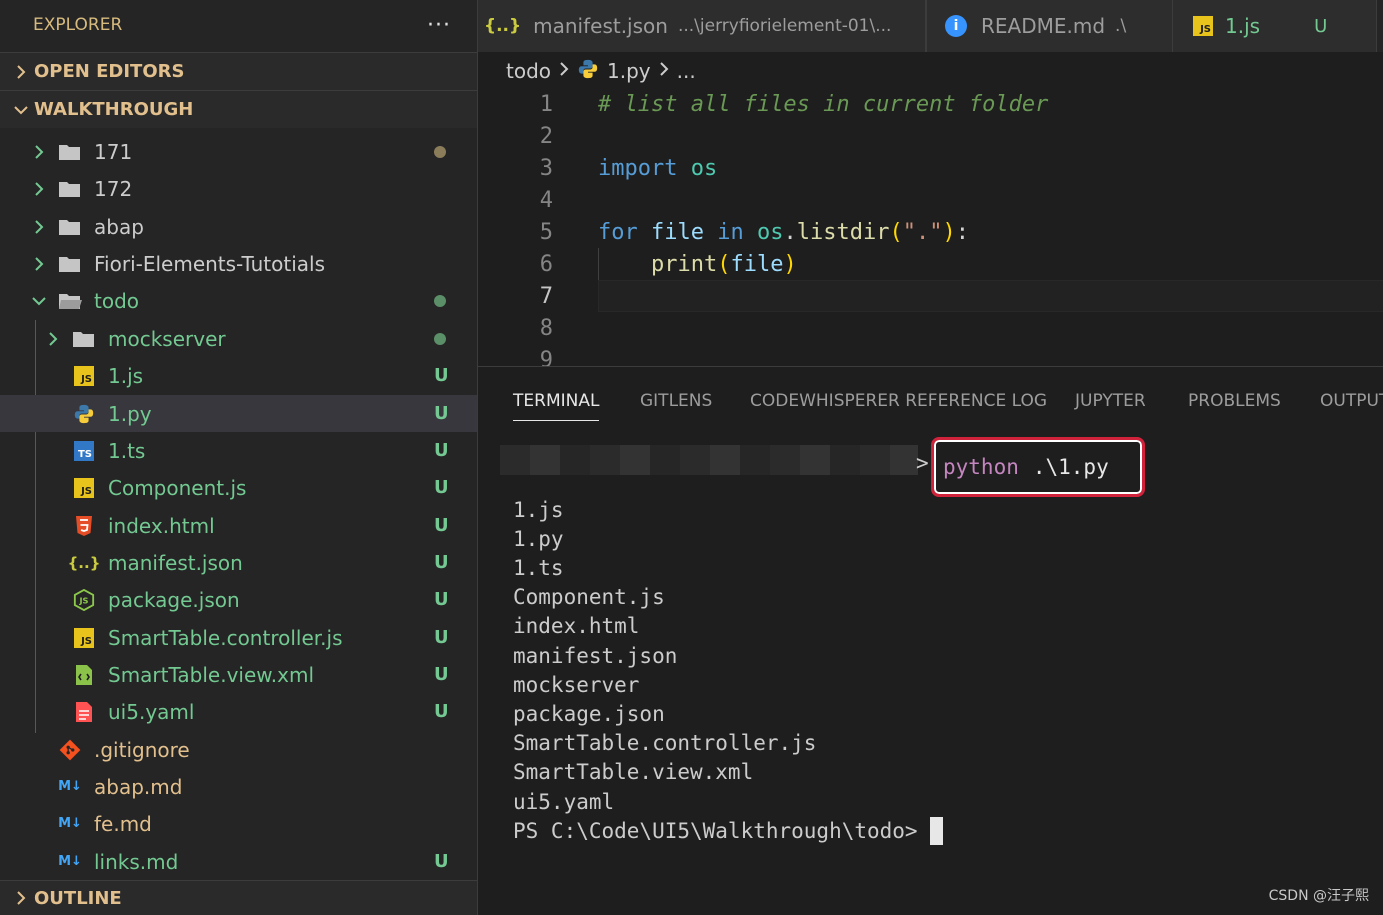 This screenshot has height=915, width=1383. I want to click on tree-item-todo: todo, so click(238, 300).